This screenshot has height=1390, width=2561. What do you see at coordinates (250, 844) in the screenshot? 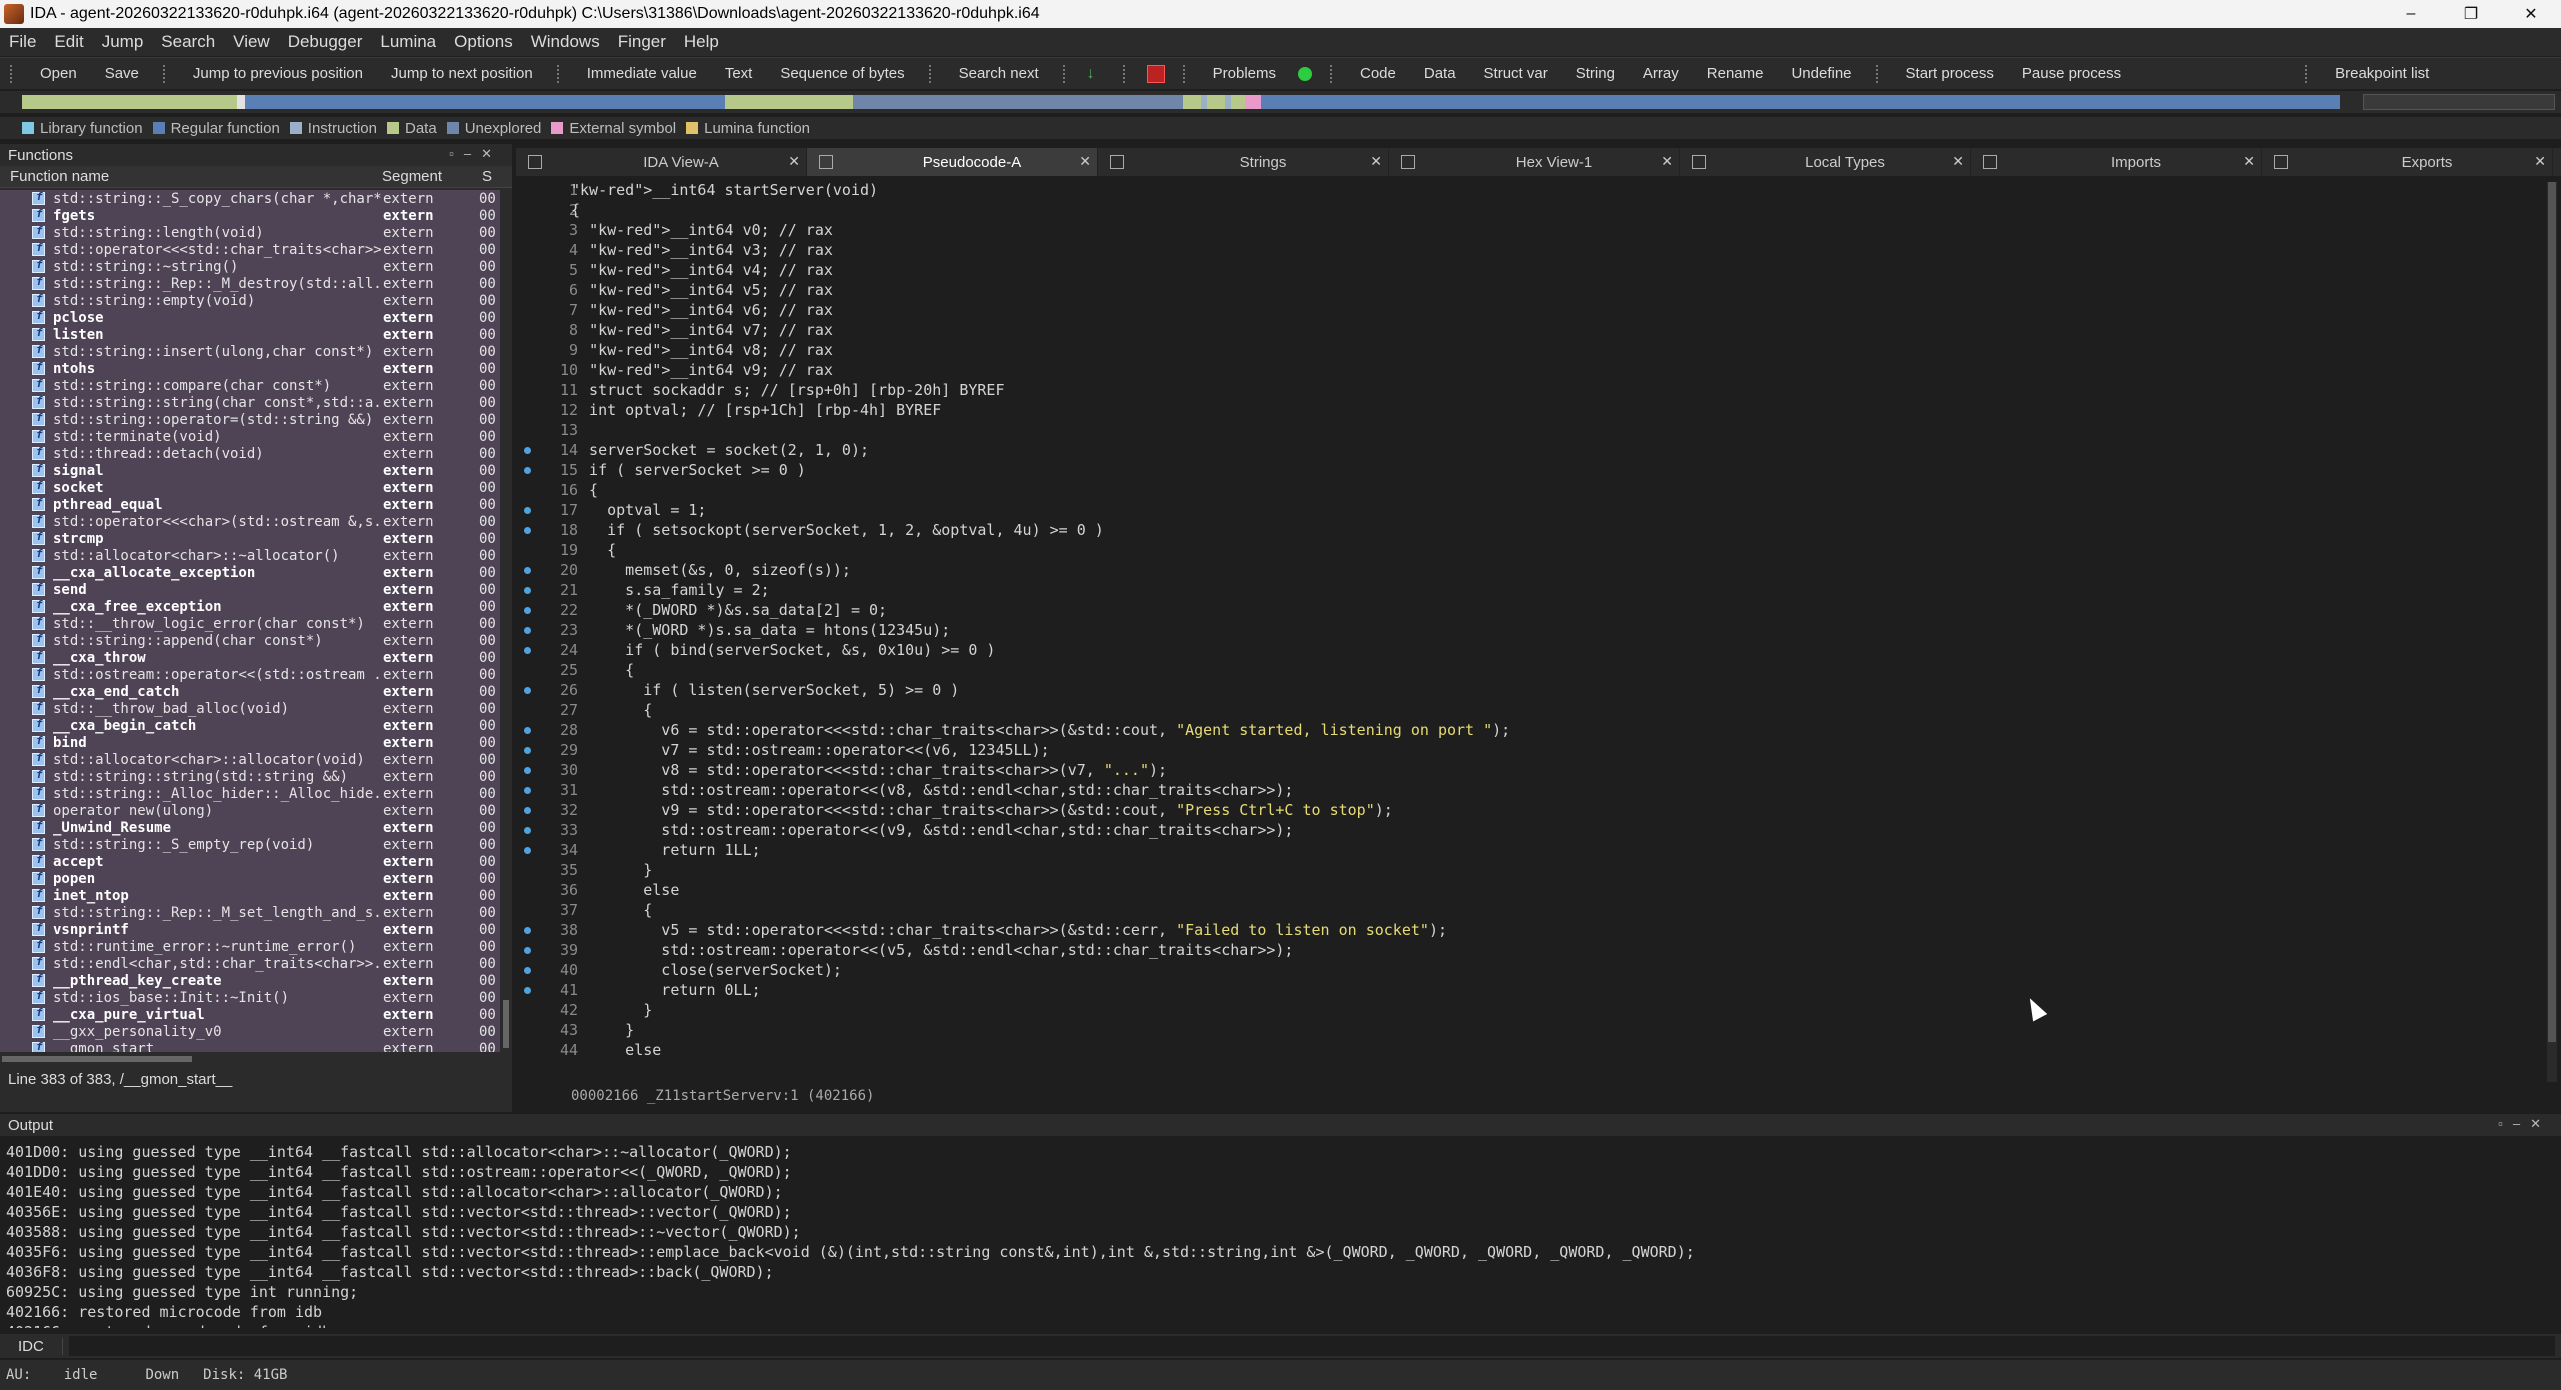
I see `function-row: std::string::_S_empty_rep(void) extern 00` at bounding box center [250, 844].